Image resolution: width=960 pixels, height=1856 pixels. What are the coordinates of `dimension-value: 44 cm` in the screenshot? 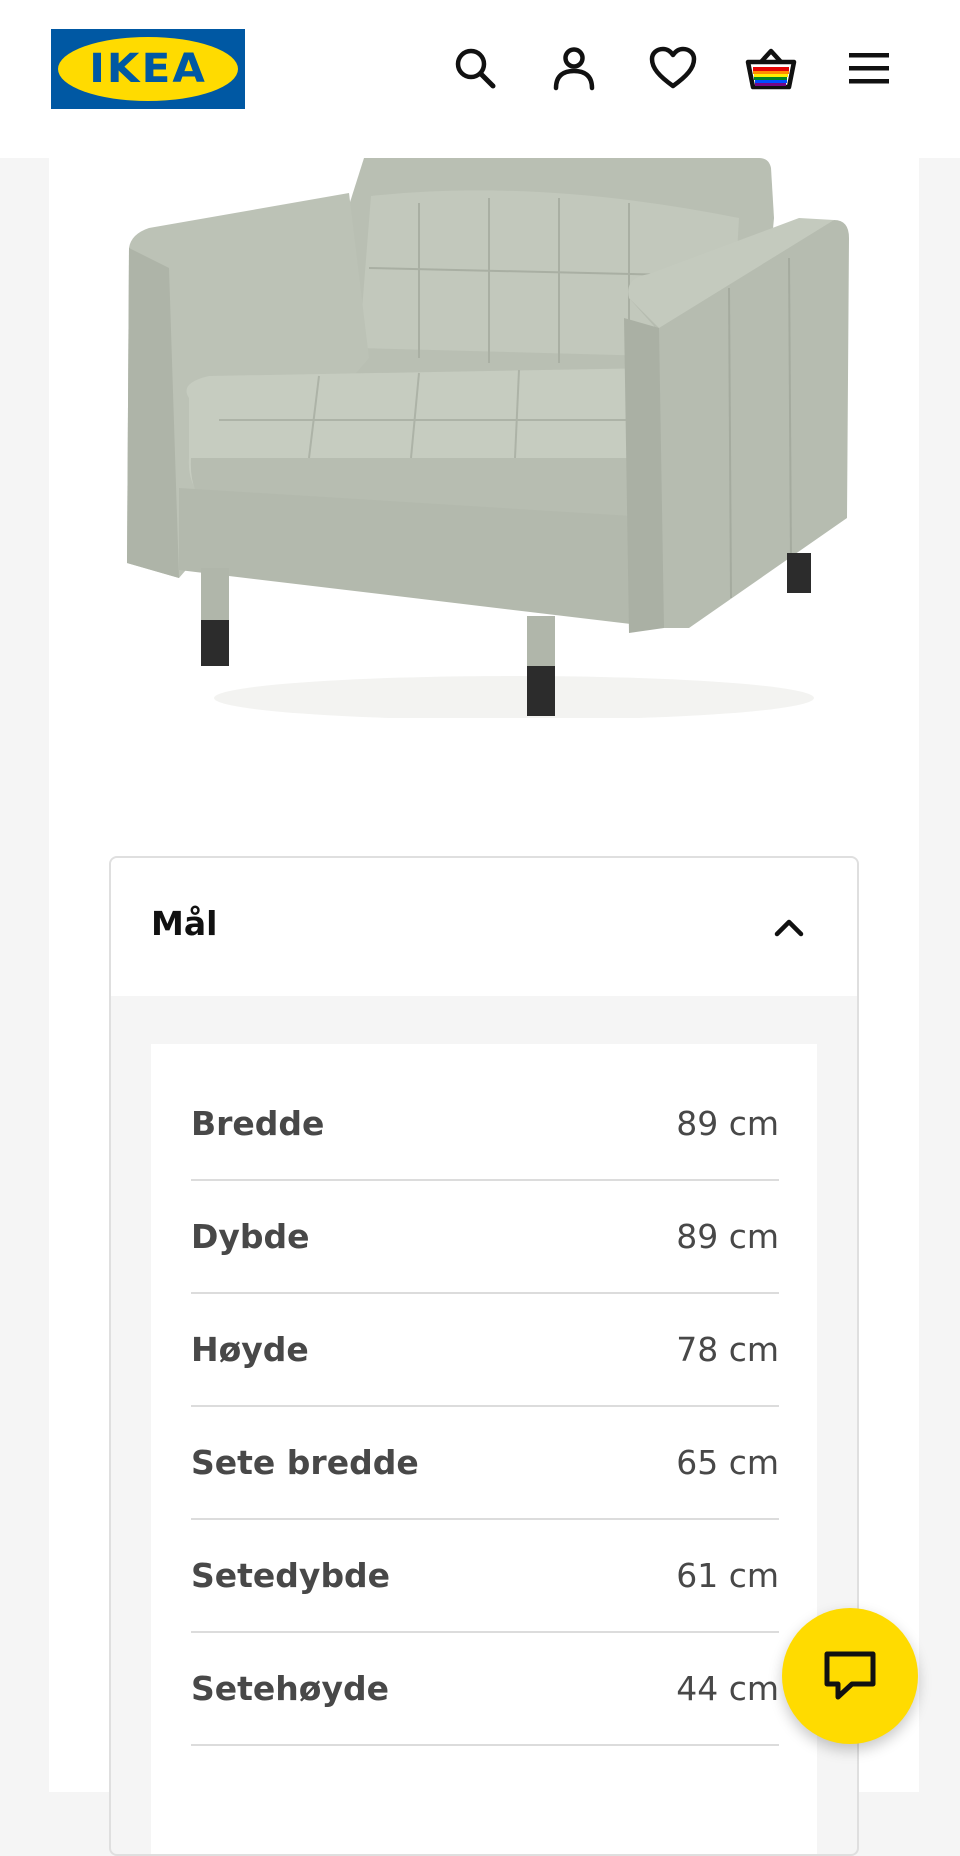 It's located at (727, 1688).